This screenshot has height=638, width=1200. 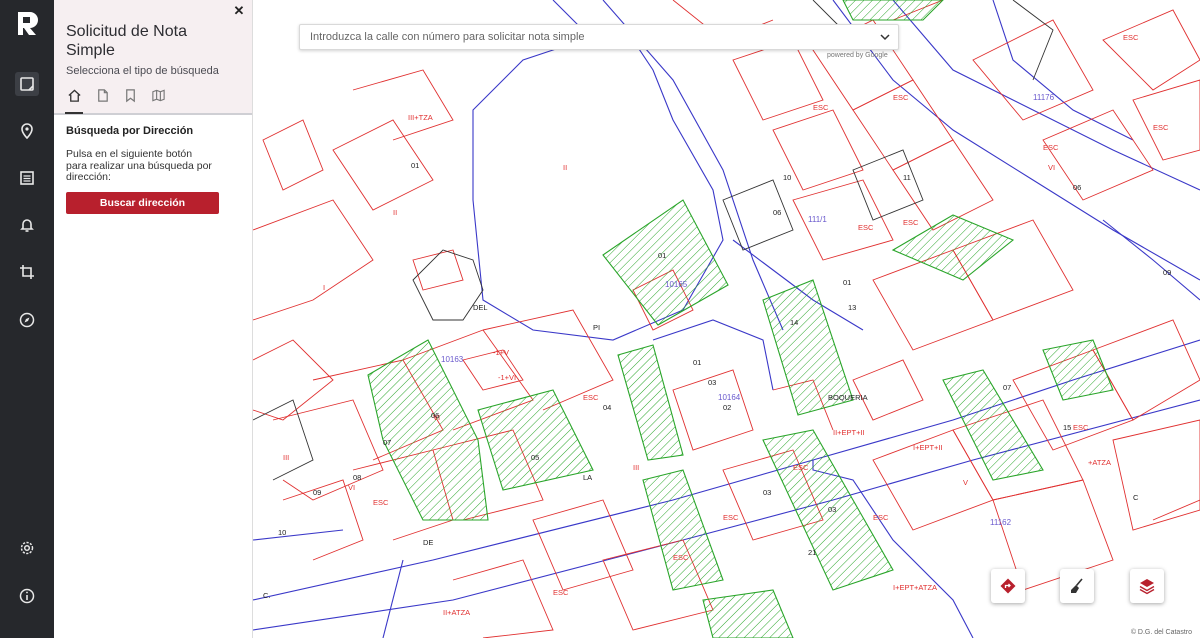 I want to click on svg-text: PI, so click(x=596, y=327).